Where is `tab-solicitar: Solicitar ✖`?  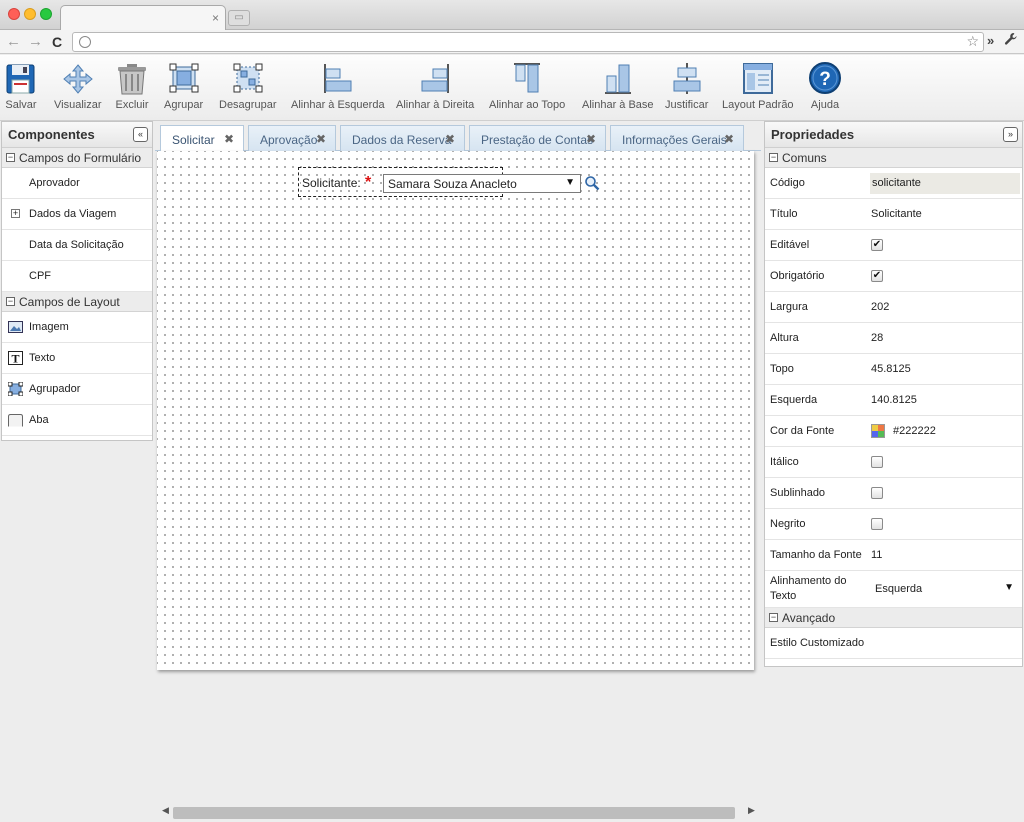 tab-solicitar: Solicitar ✖ is located at coordinates (202, 138).